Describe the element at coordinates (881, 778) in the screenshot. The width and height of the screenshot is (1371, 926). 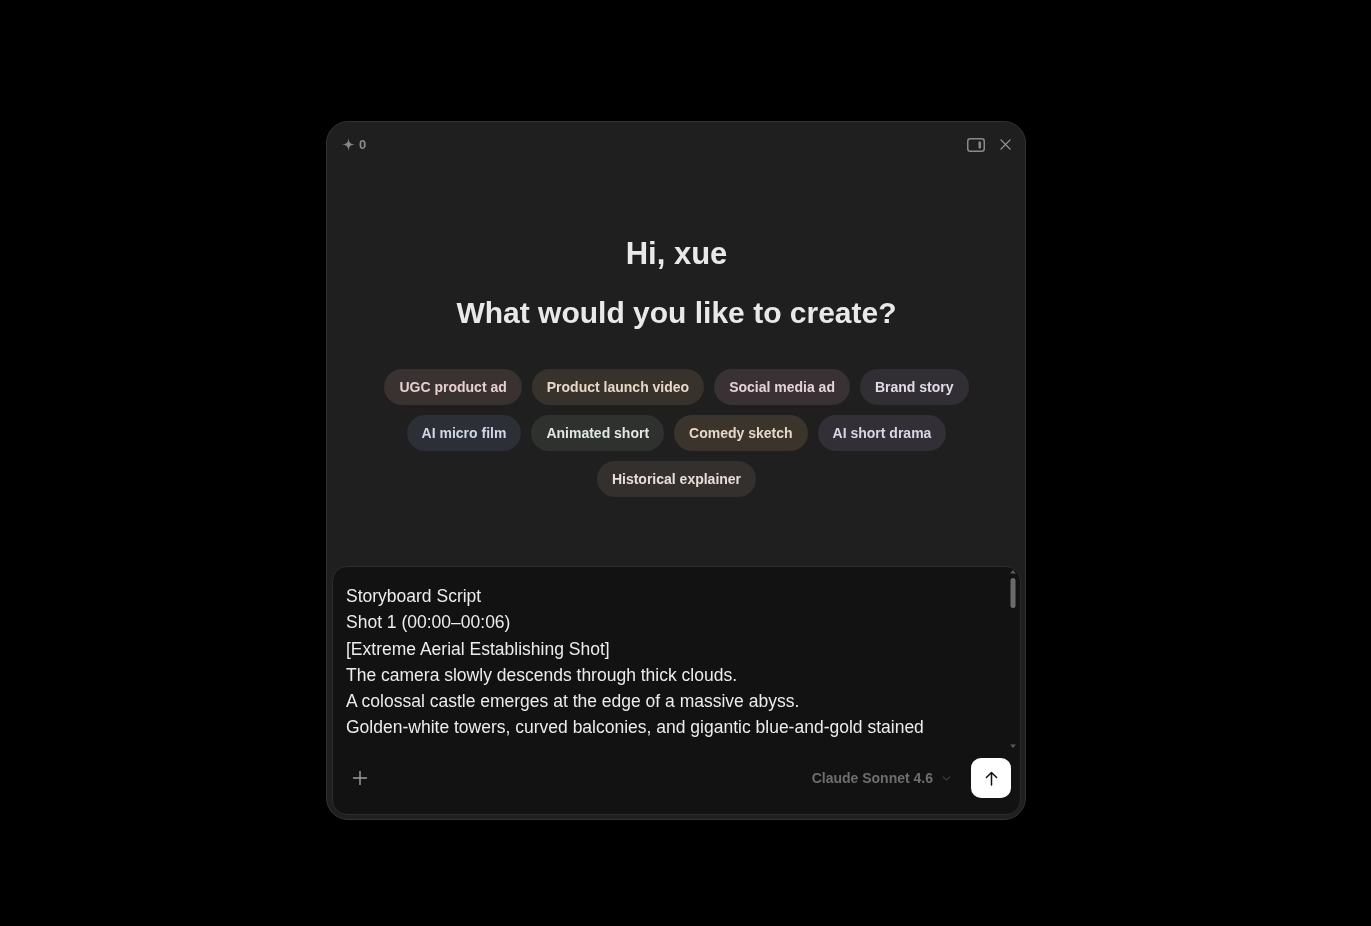
I see `model-selector: Claude Sonnet 4.6` at that location.